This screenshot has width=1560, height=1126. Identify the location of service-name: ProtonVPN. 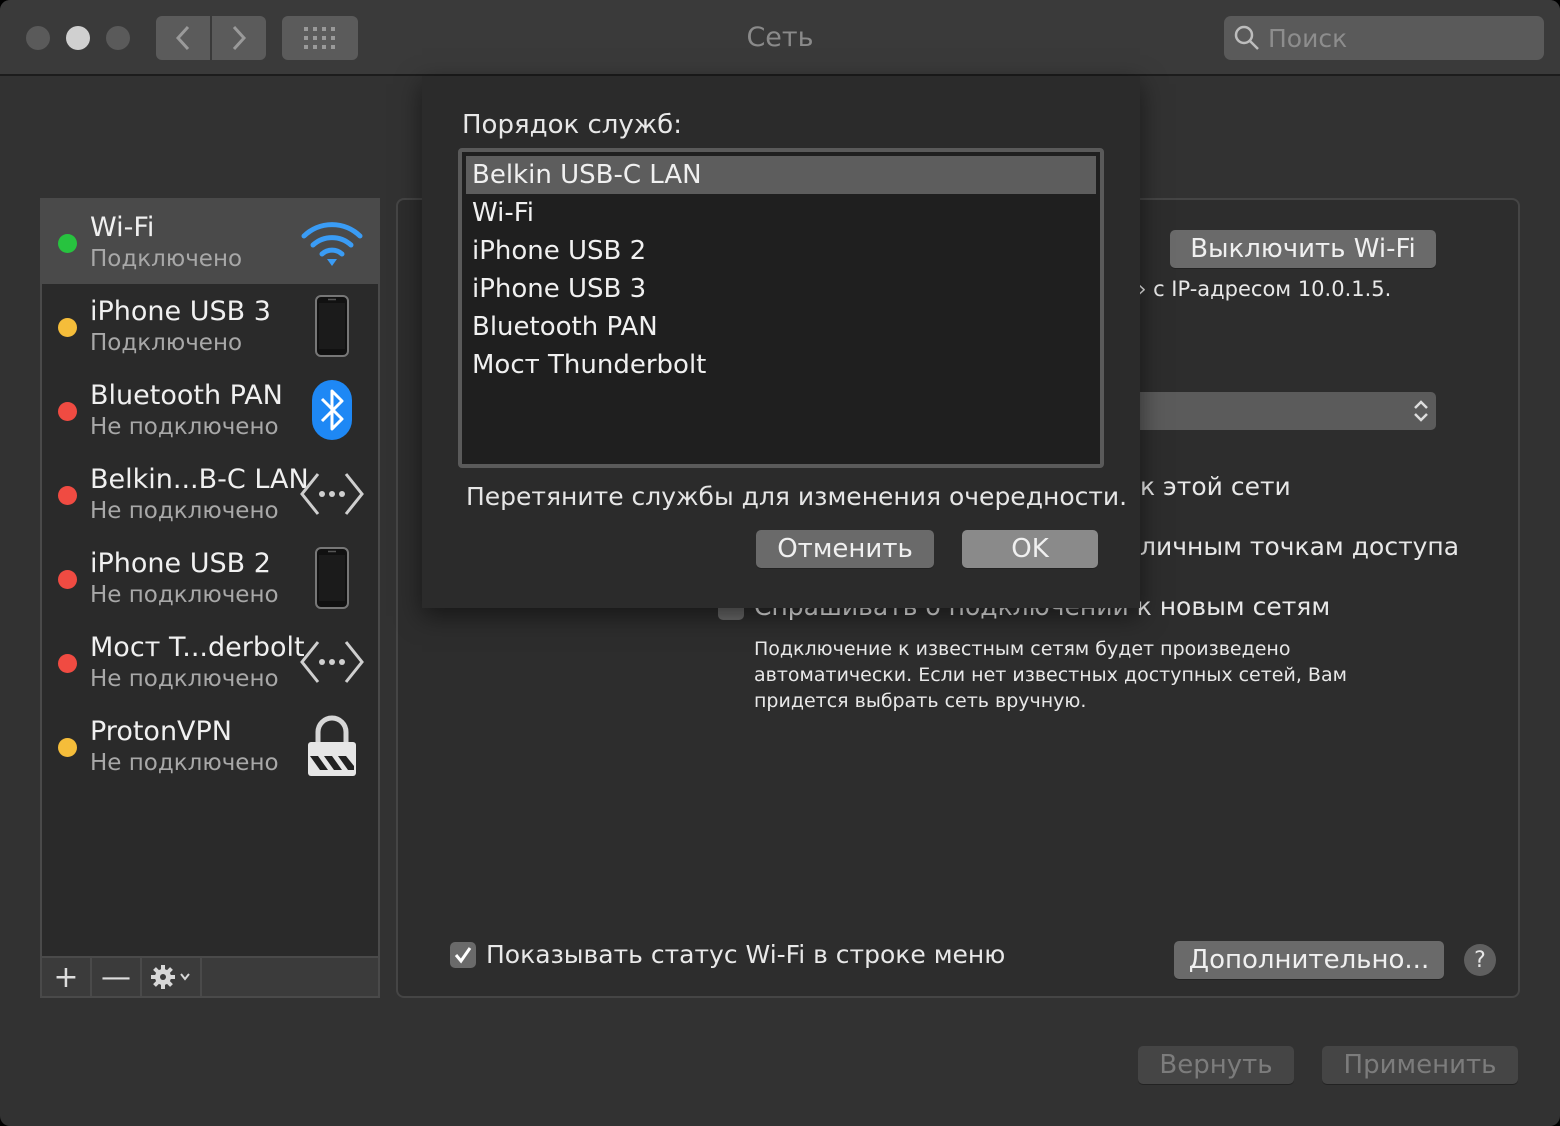
(161, 731).